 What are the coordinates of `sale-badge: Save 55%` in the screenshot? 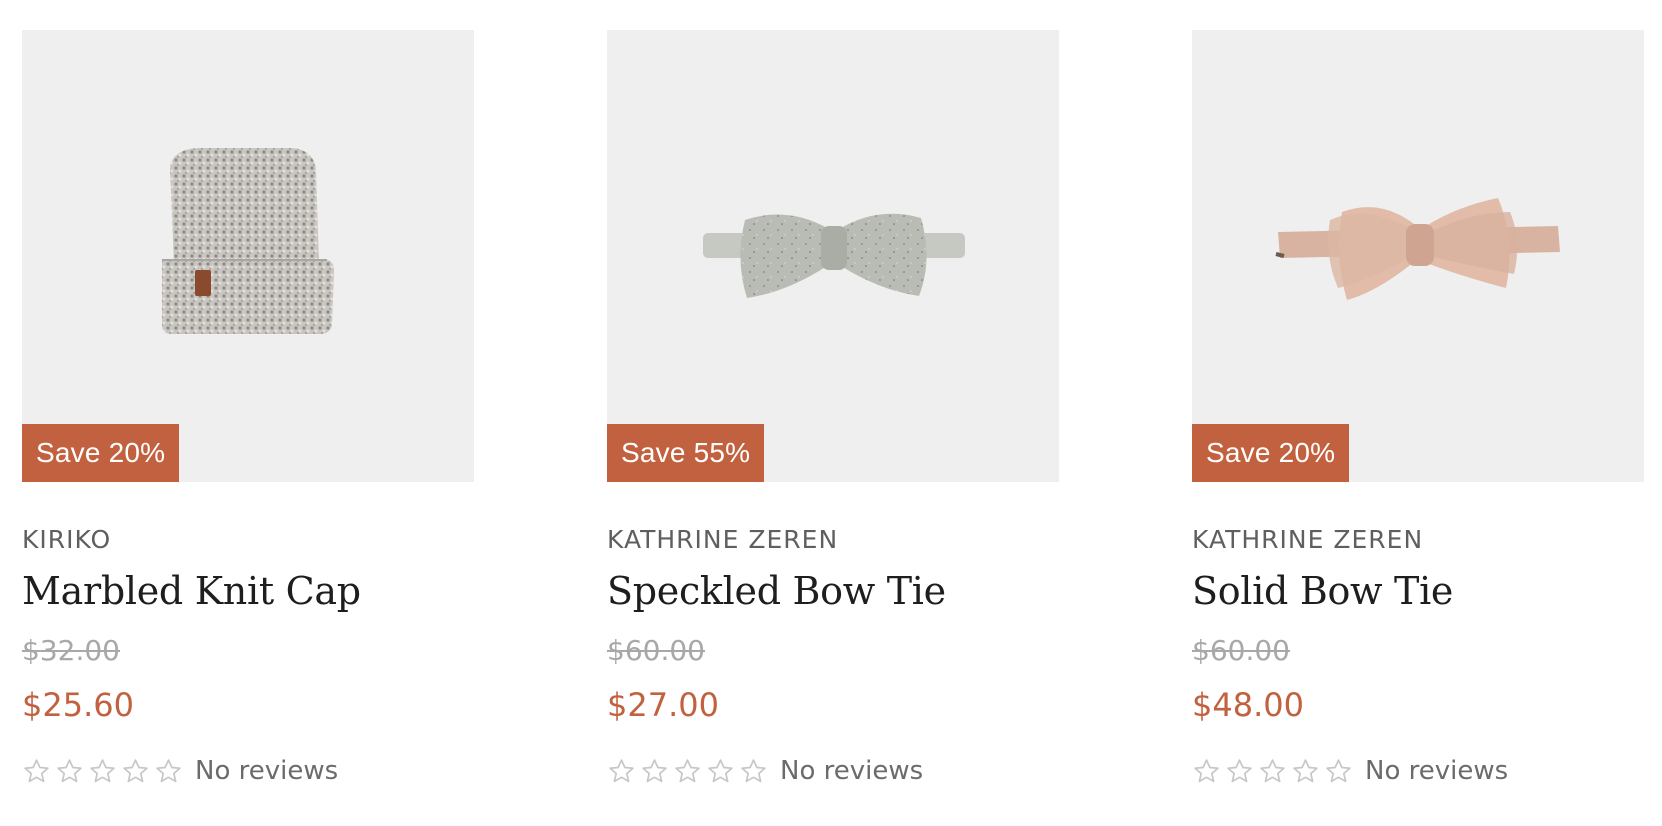 It's located at (686, 453).